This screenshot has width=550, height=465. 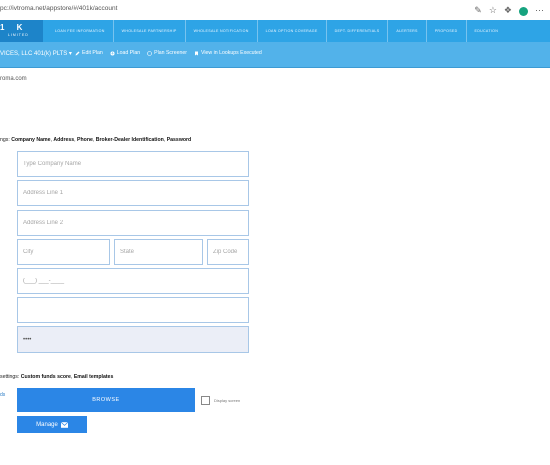 What do you see at coordinates (47, 424) in the screenshot?
I see `manage-label: Manage` at bounding box center [47, 424].